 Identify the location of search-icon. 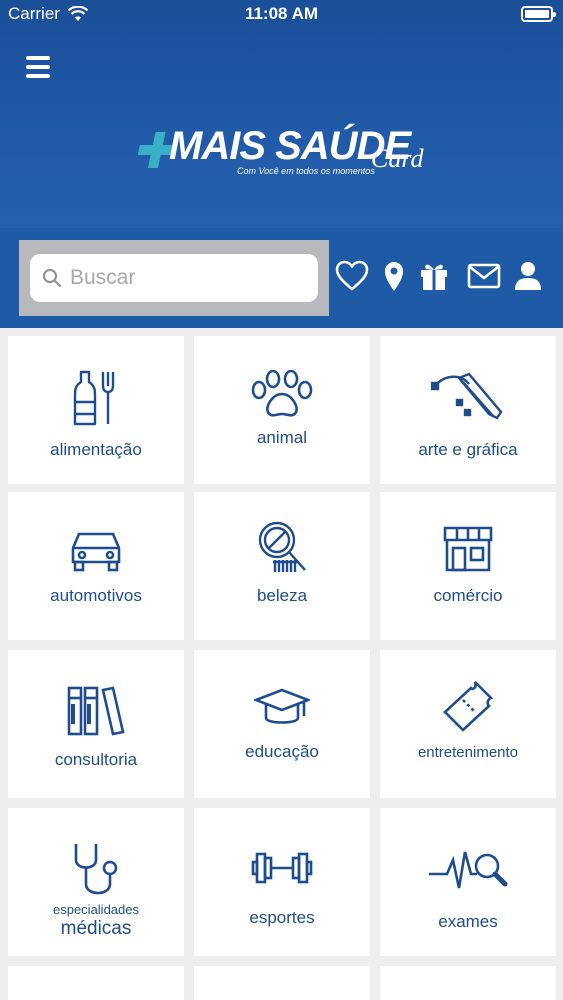
(52, 278).